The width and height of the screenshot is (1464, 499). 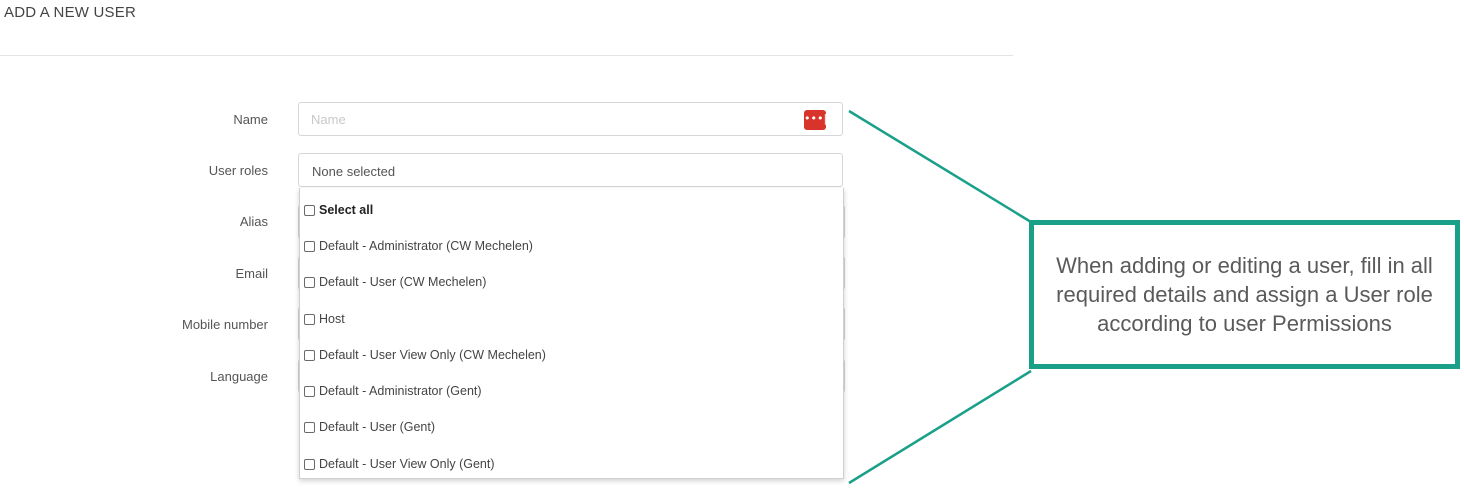 What do you see at coordinates (506, 55) in the screenshot?
I see `header-divider` at bounding box center [506, 55].